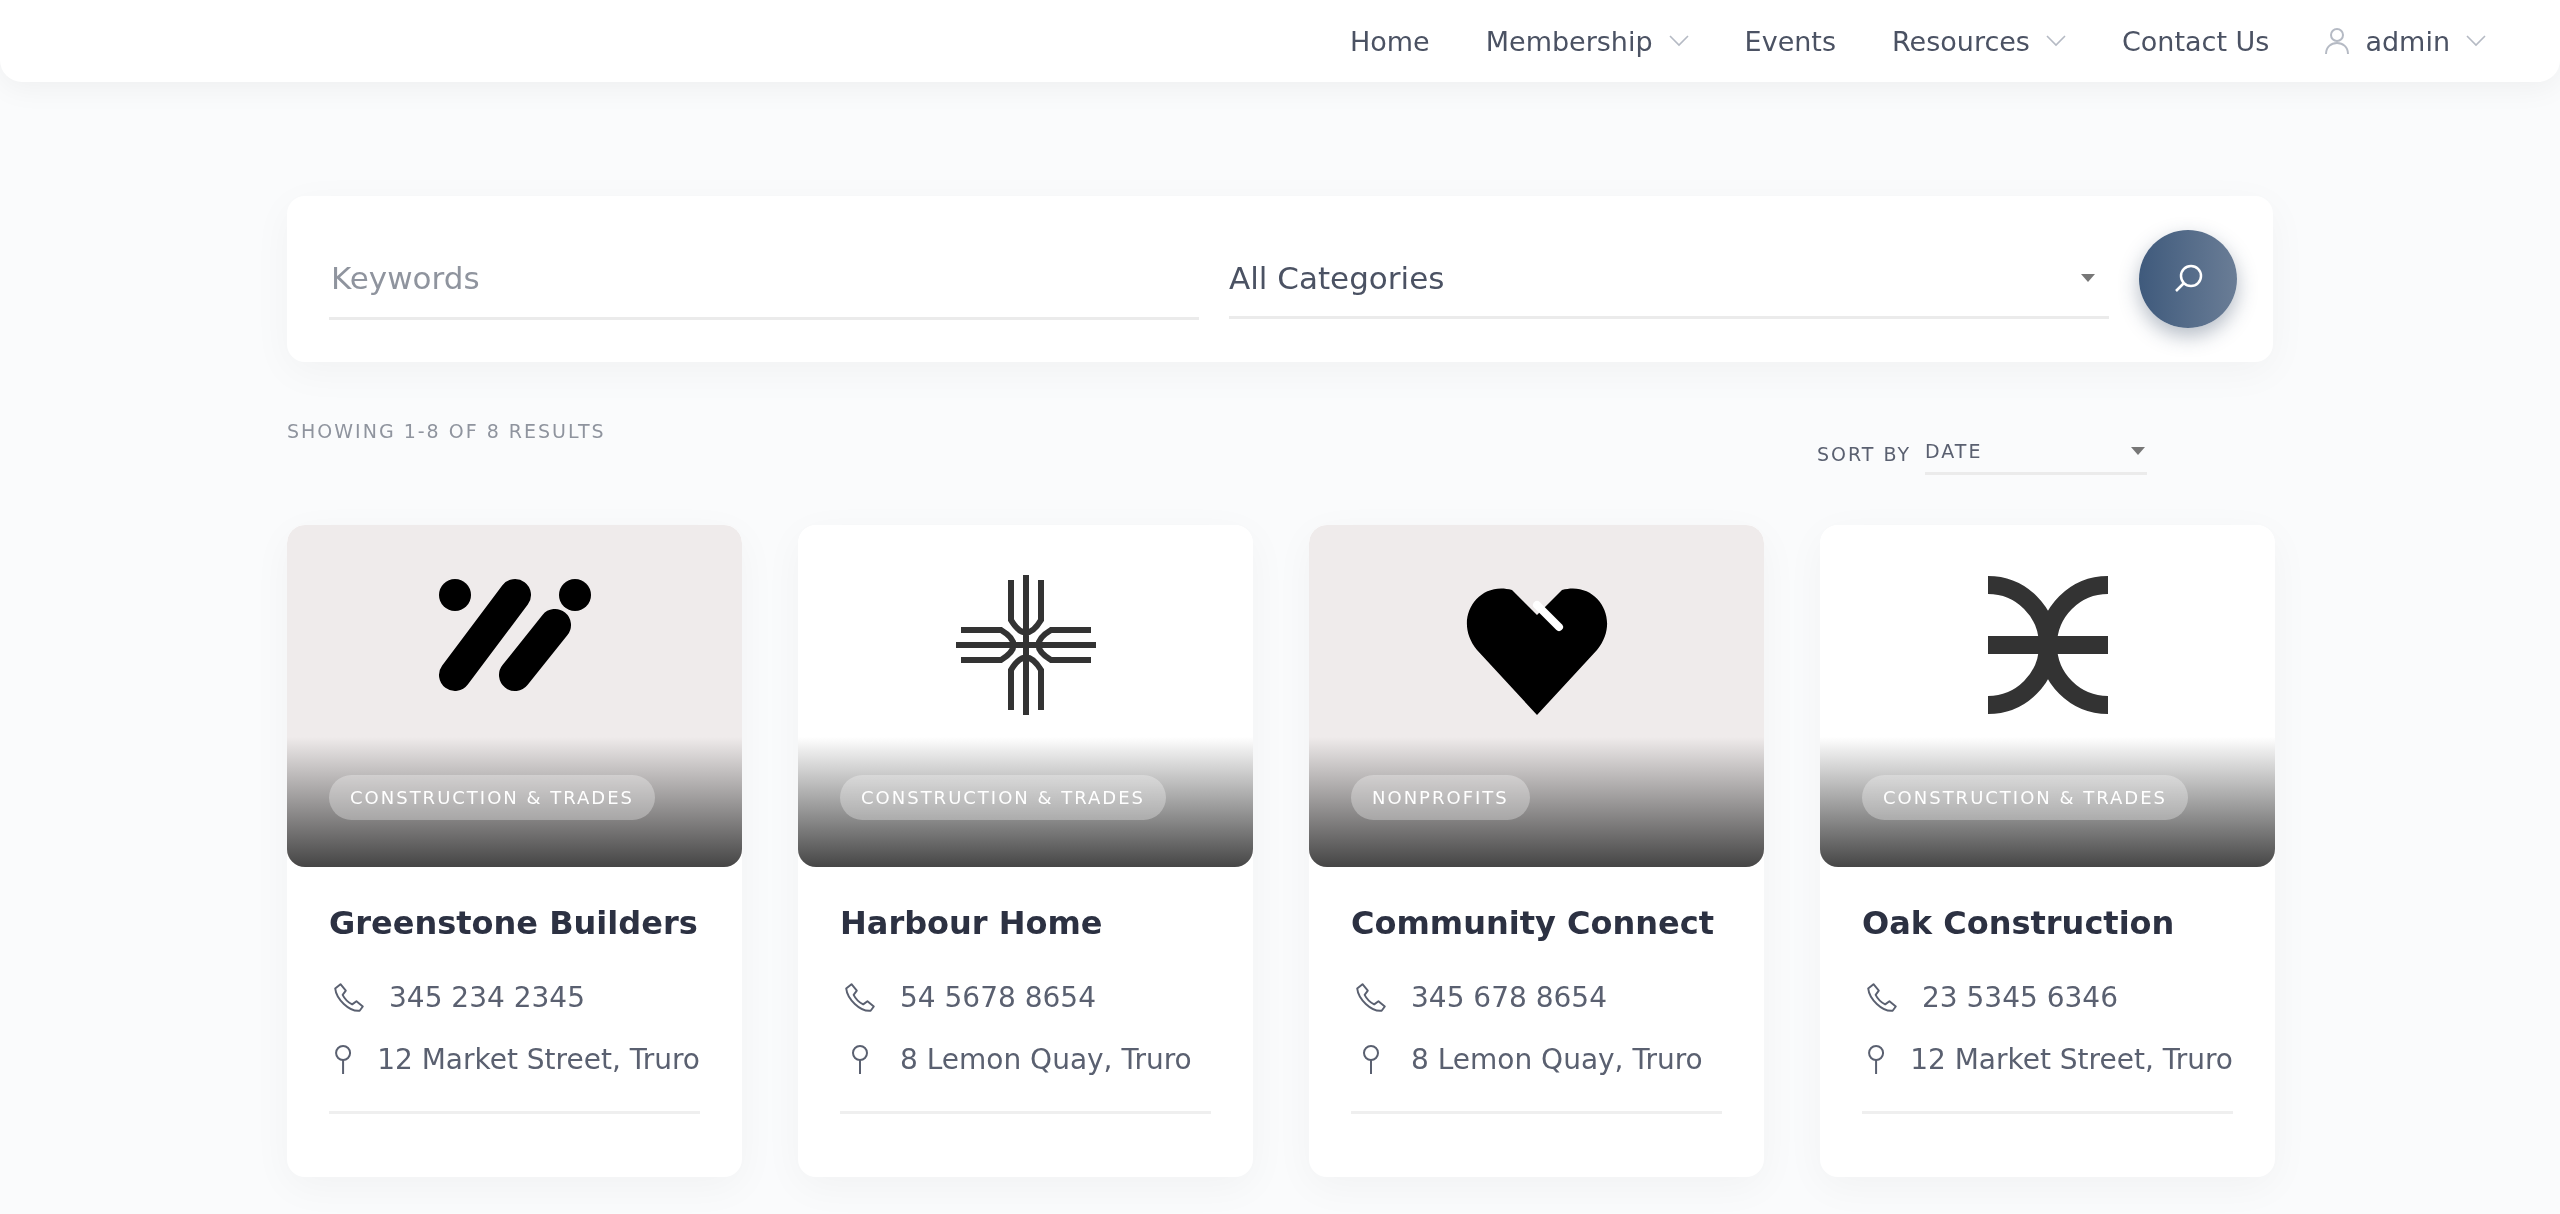 The height and width of the screenshot is (1214, 2560). Describe the element at coordinates (1790, 41) in the screenshot. I see `nav-link: Events` at that location.